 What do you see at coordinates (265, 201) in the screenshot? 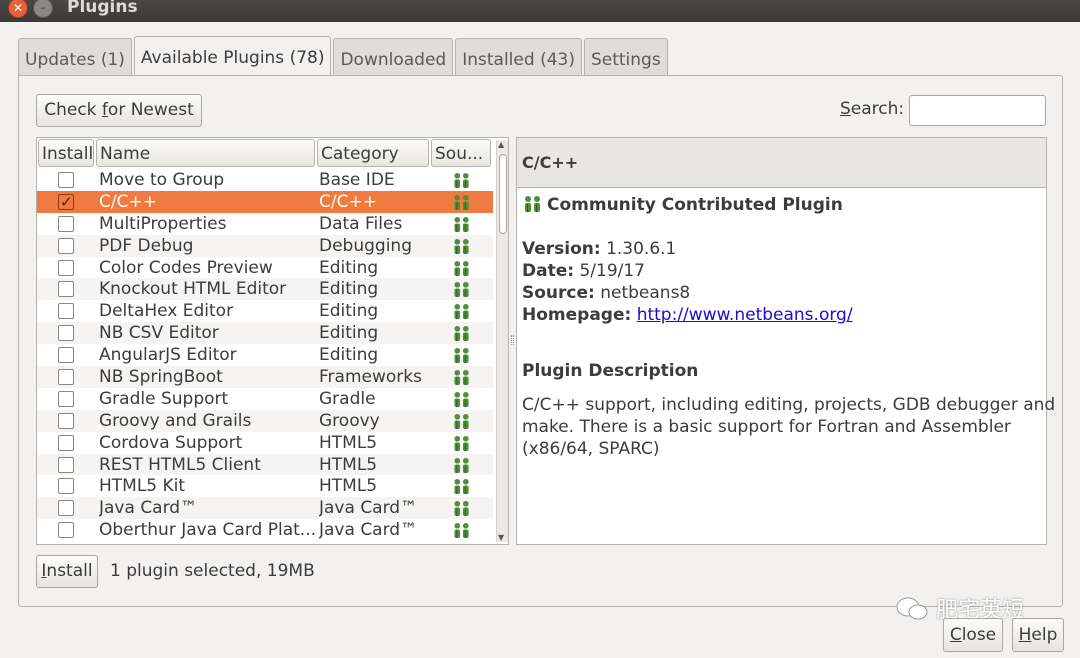
I see `table-row: ✓ C/C++ C/C++` at bounding box center [265, 201].